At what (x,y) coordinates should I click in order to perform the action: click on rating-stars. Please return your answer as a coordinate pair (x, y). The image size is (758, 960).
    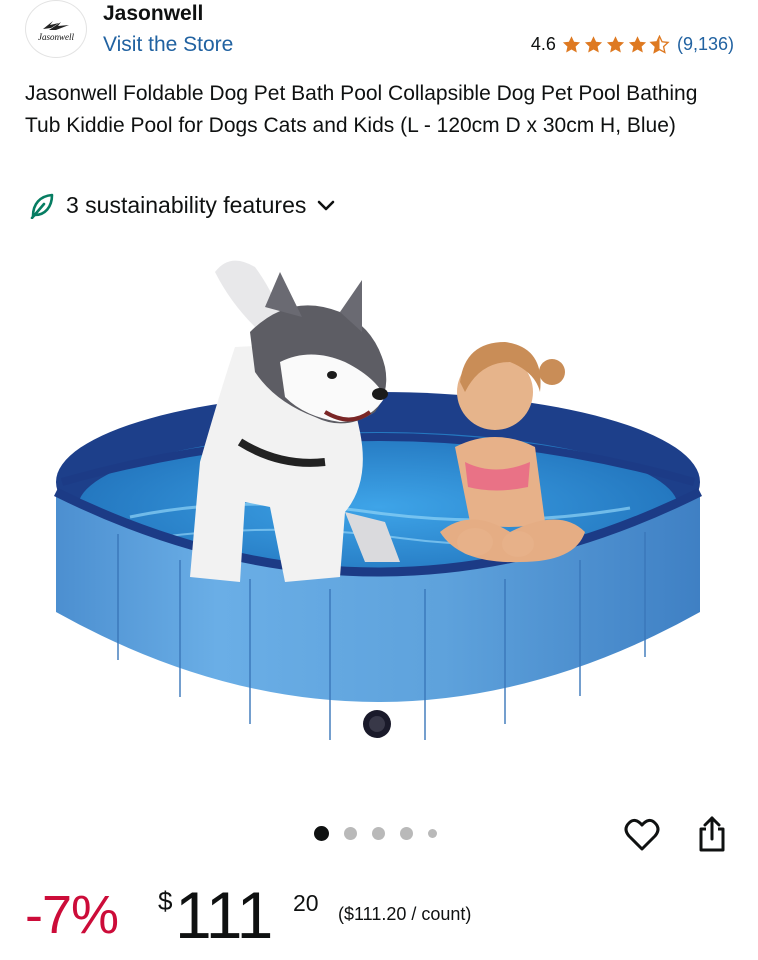
    Looking at the image, I should click on (616, 44).